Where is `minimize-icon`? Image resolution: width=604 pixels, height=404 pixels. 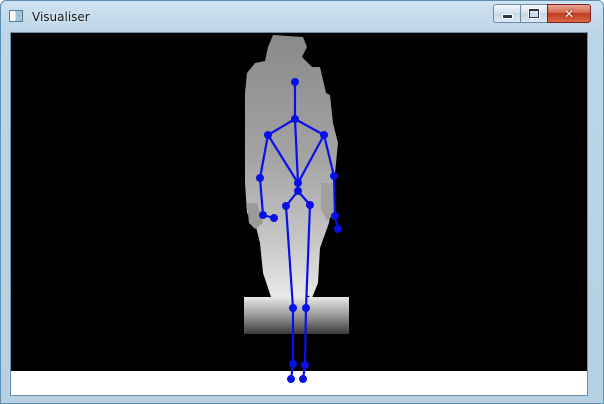 minimize-icon is located at coordinates (507, 16).